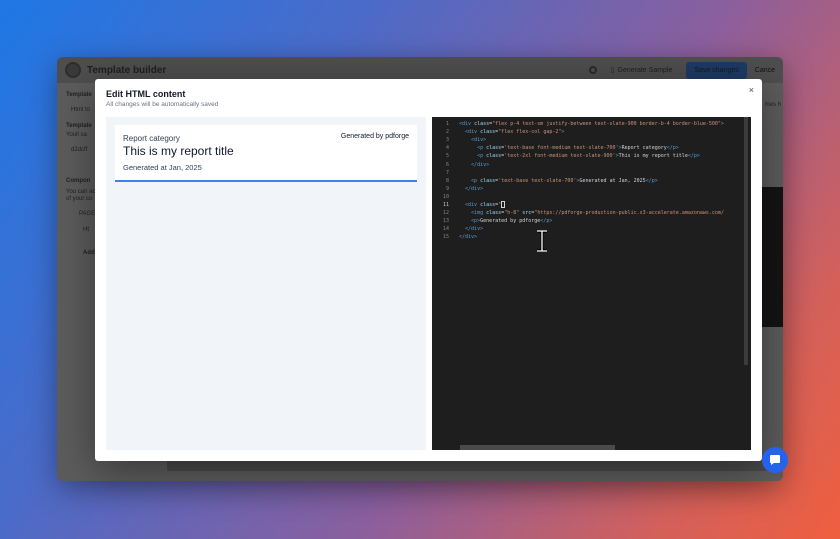  I want to click on modal-subtitle: All changes will be automatically saved, so click(162, 104).